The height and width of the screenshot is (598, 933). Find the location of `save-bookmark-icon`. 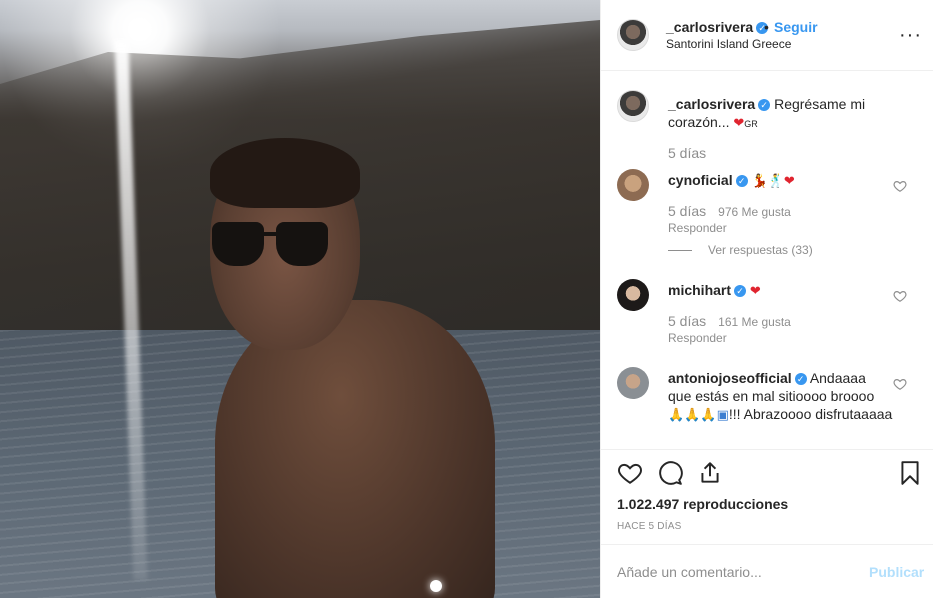

save-bookmark-icon is located at coordinates (910, 473).